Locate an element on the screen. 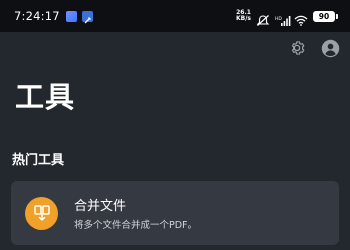 The height and width of the screenshot is (250, 350). status-bar: 7:24:17 26.1 KB/s HD 90 is located at coordinates (175, 16).